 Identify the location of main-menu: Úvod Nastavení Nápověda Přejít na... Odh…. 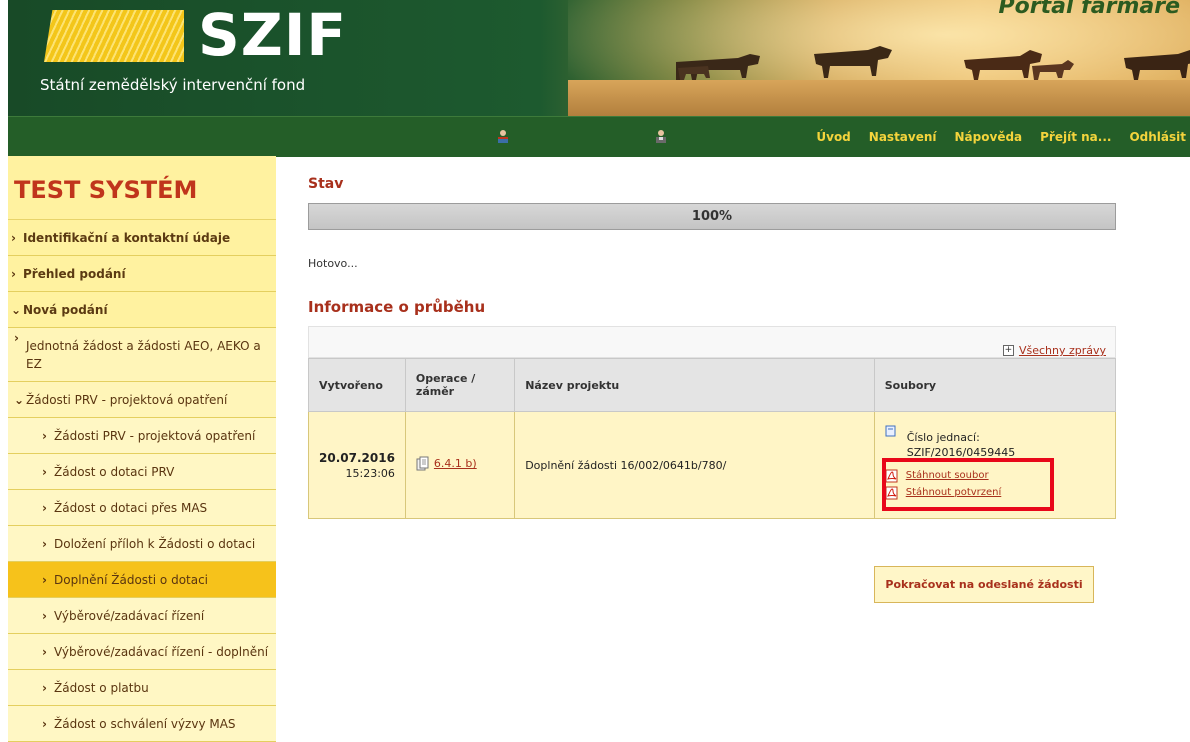
(998, 137).